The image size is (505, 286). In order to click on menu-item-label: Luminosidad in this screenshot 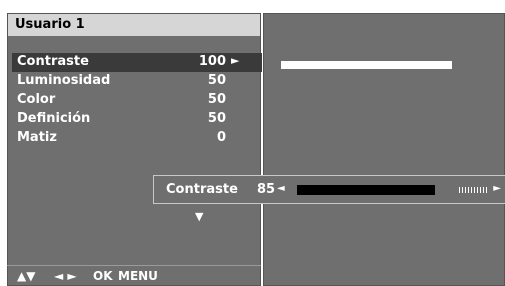, I will do `click(64, 80)`.